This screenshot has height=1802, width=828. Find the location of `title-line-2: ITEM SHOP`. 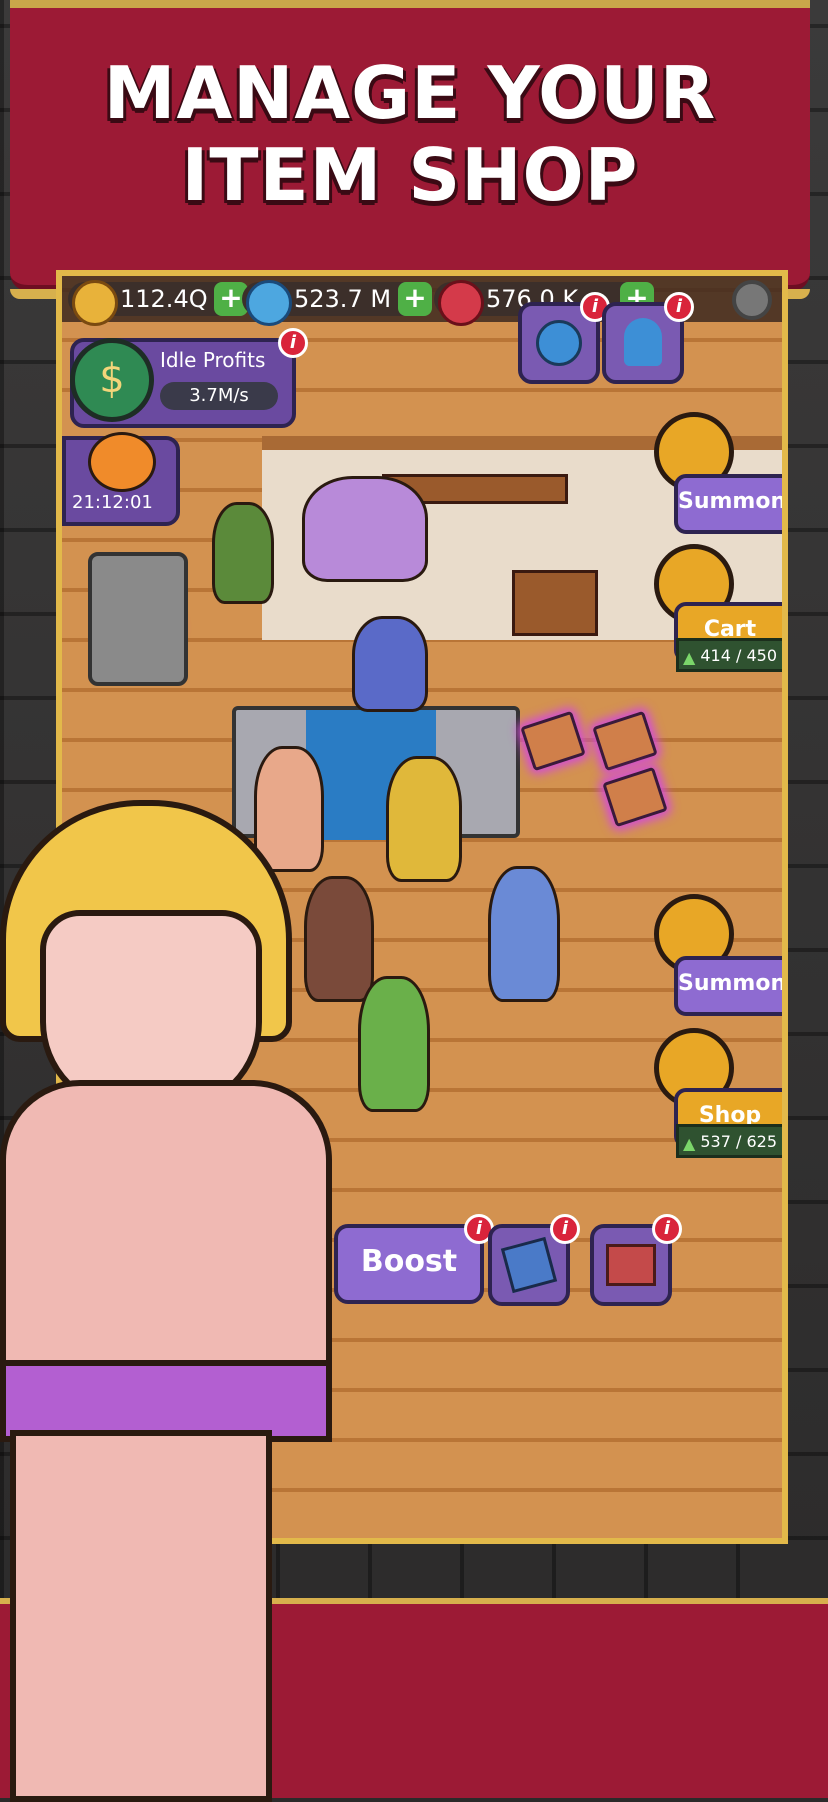

title-line-2: ITEM SHOP is located at coordinates (410, 175).